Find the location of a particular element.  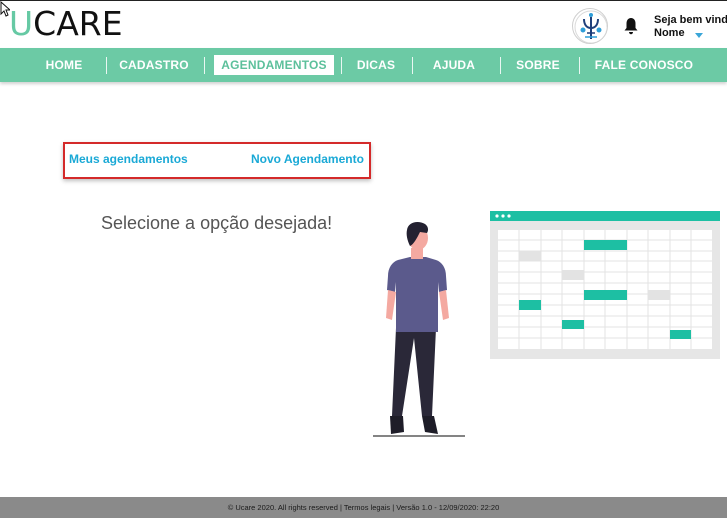

nav-ajuda: AJUDA is located at coordinates (454, 65).